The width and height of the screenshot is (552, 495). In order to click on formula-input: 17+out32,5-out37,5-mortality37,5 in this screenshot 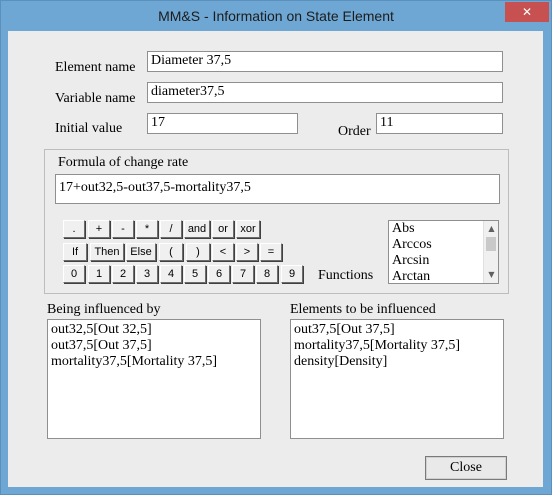, I will do `click(277, 189)`.